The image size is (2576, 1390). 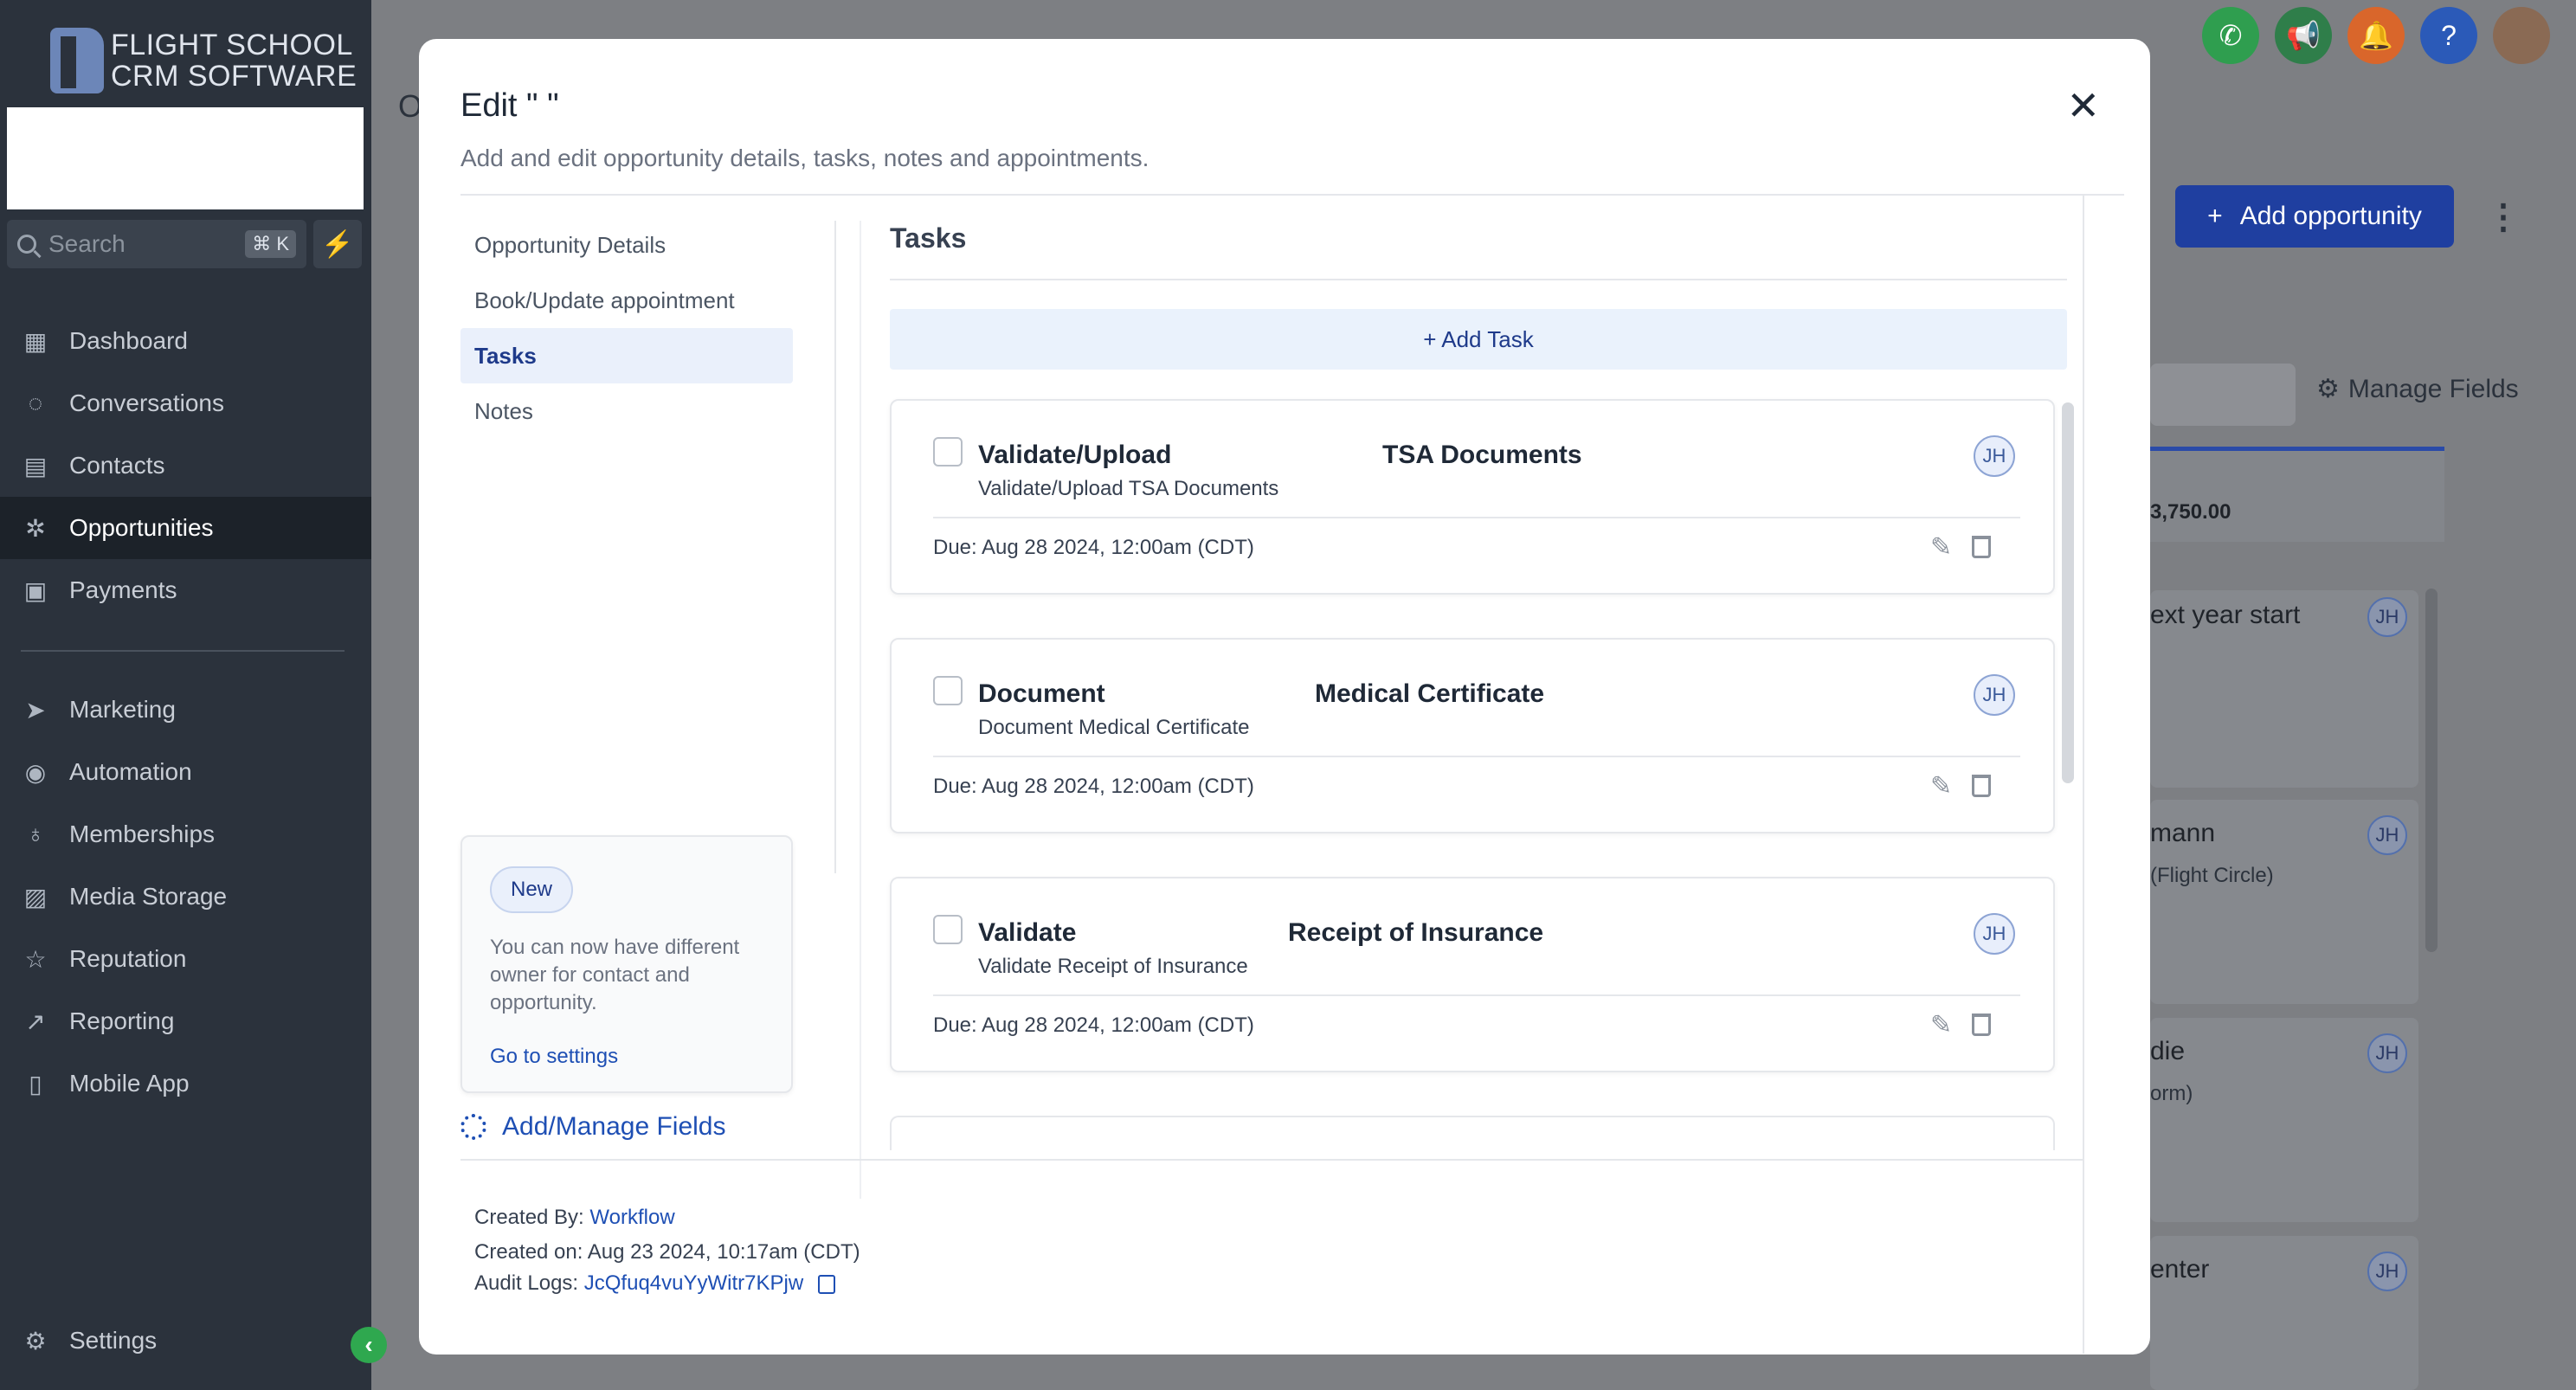 I want to click on task-description: Validate Receipt of Insurance, so click(x=1113, y=966).